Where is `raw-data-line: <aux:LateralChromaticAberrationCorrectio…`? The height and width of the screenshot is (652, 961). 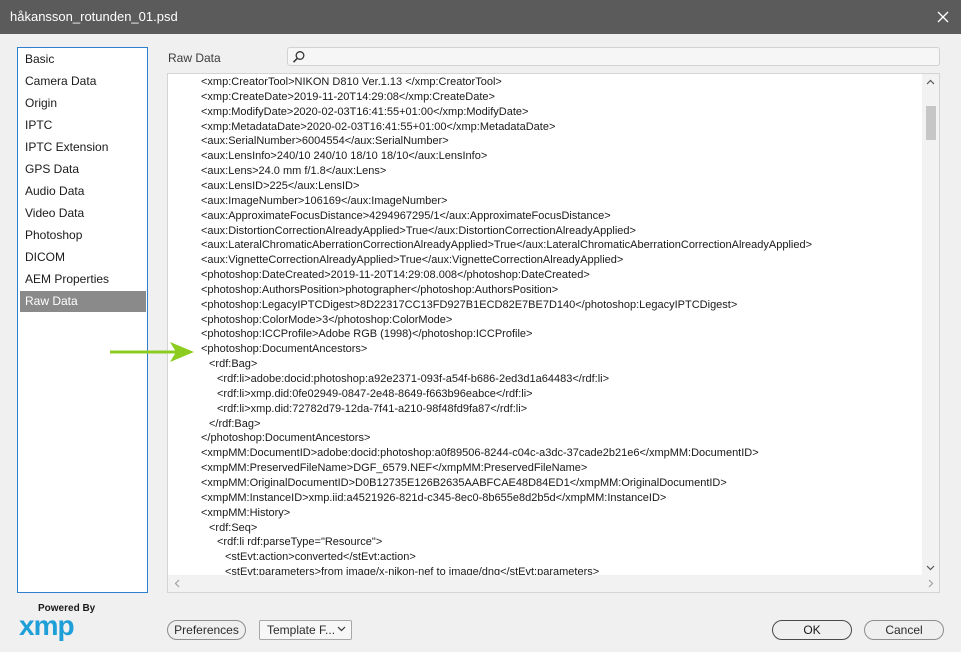 raw-data-line: <aux:LateralChromaticAberrationCorrectio… is located at coordinates (507, 245).